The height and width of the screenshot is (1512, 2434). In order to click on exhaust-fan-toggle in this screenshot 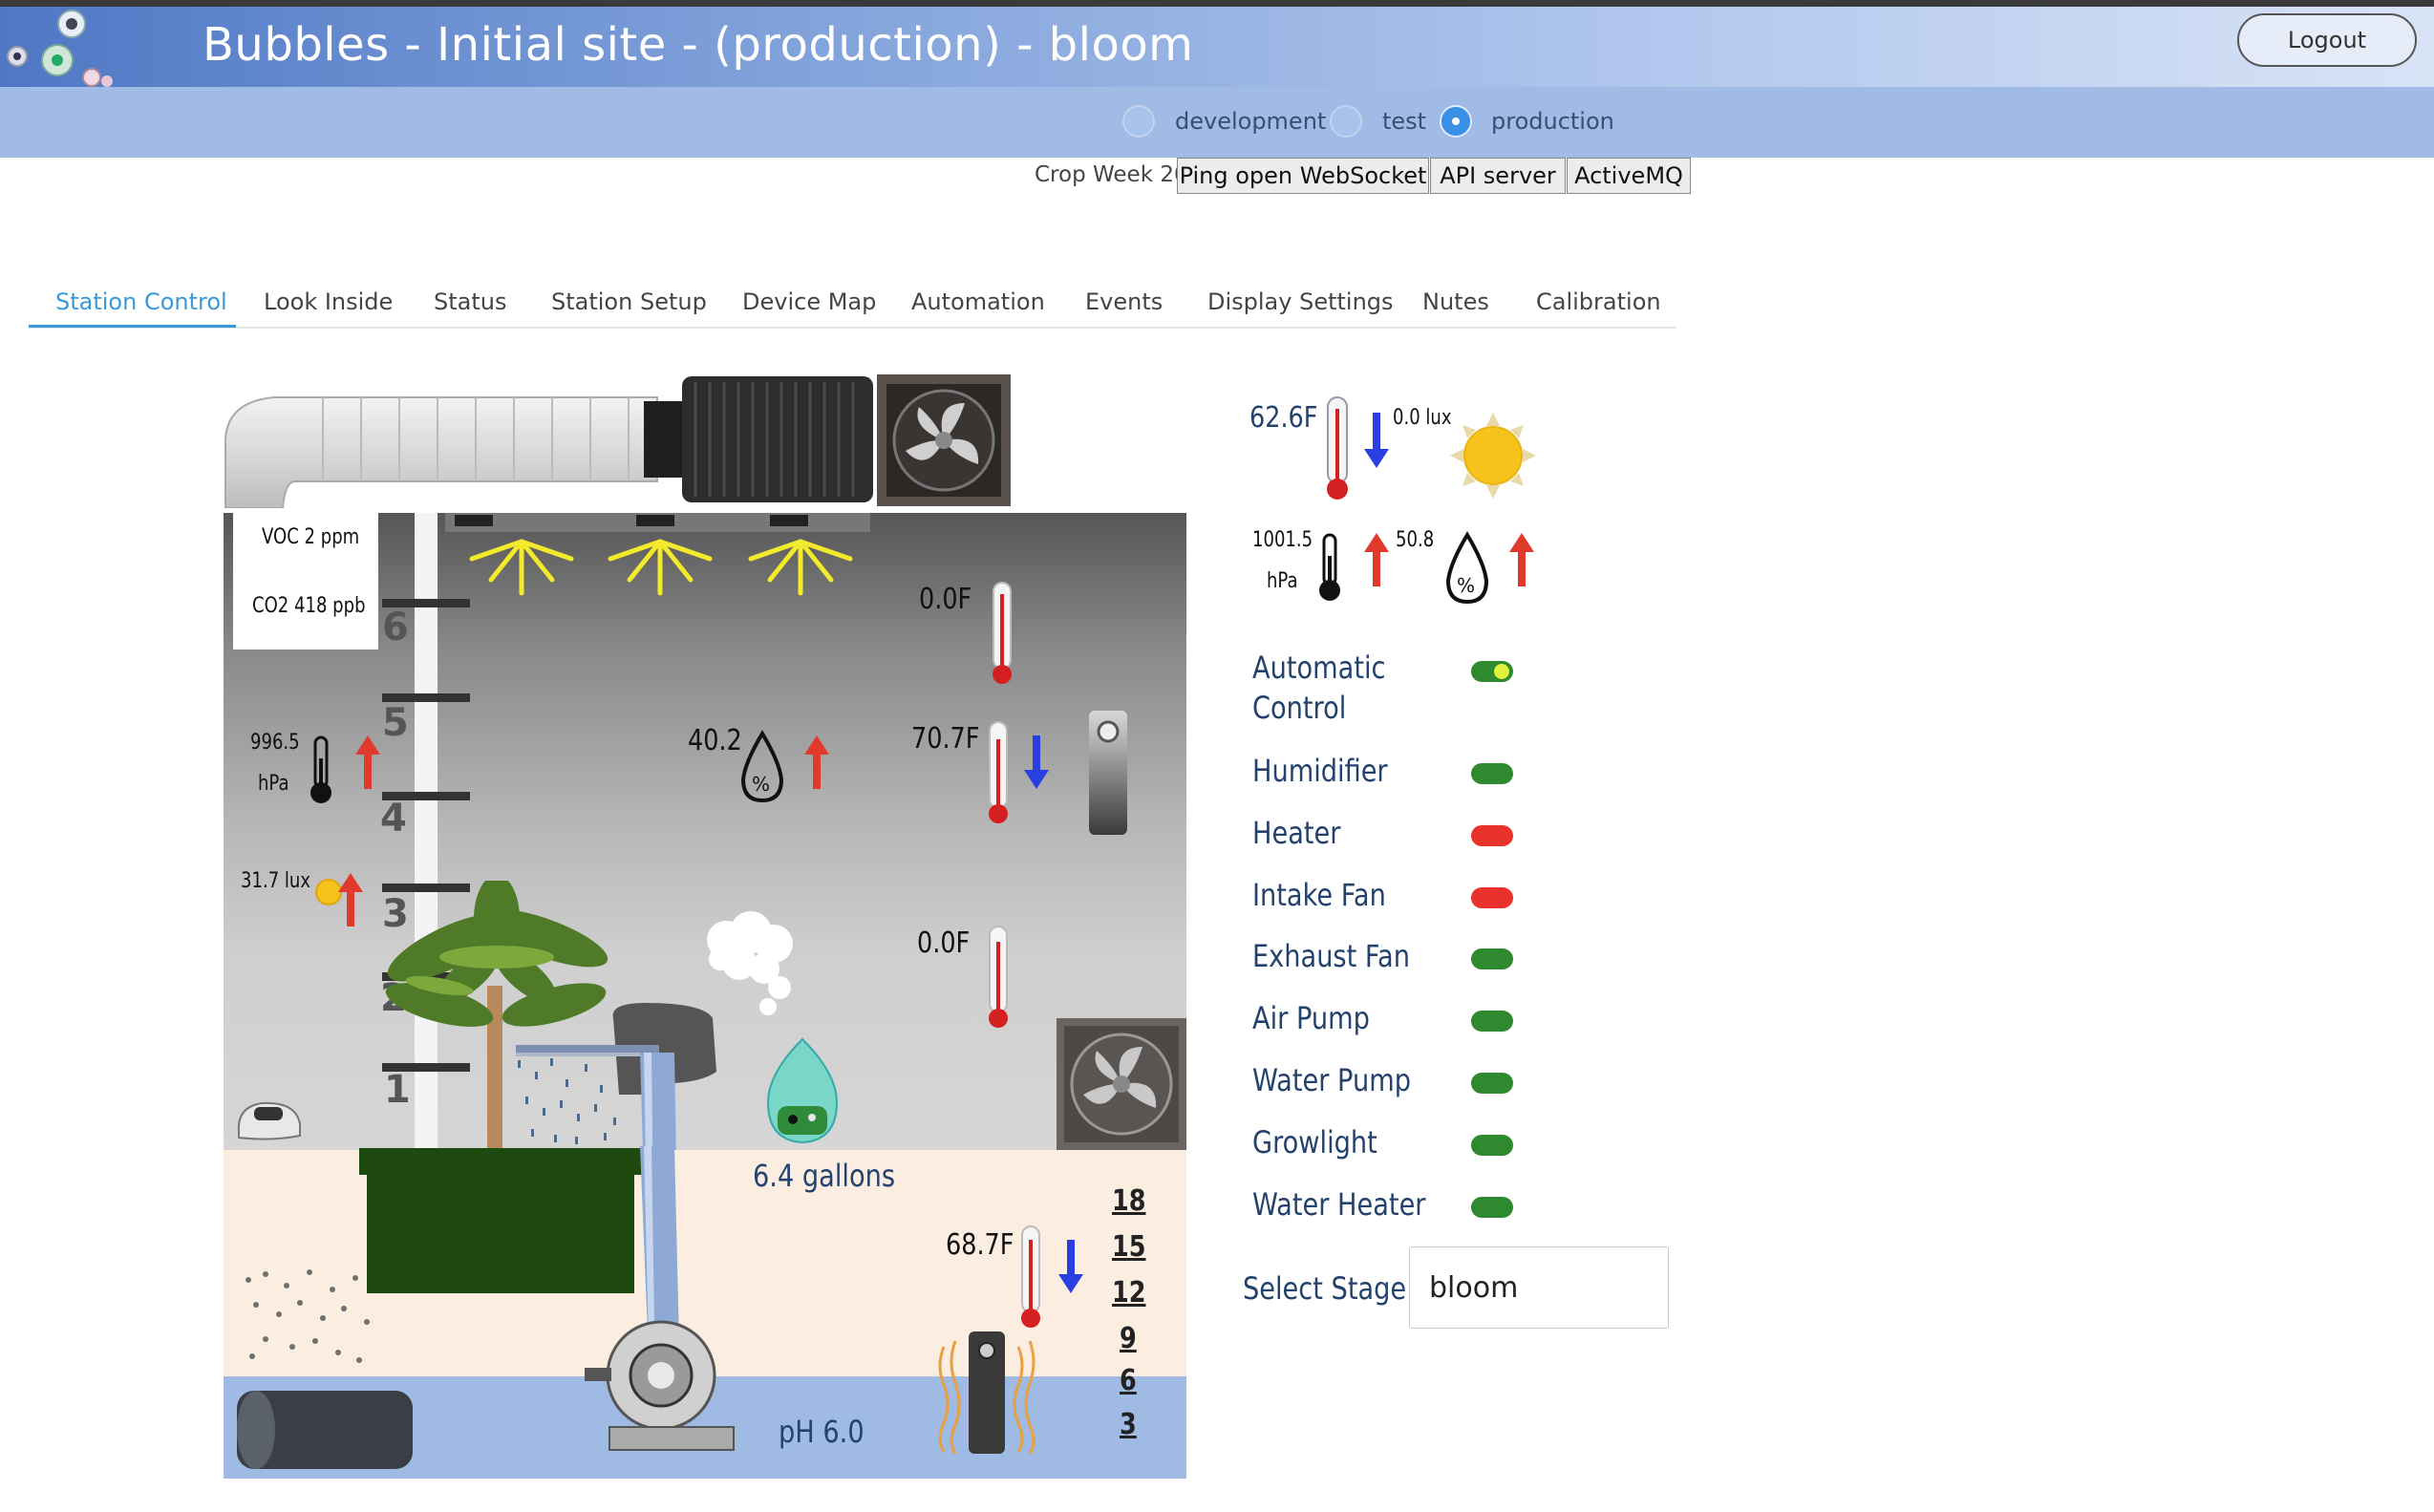, I will do `click(1492, 958)`.